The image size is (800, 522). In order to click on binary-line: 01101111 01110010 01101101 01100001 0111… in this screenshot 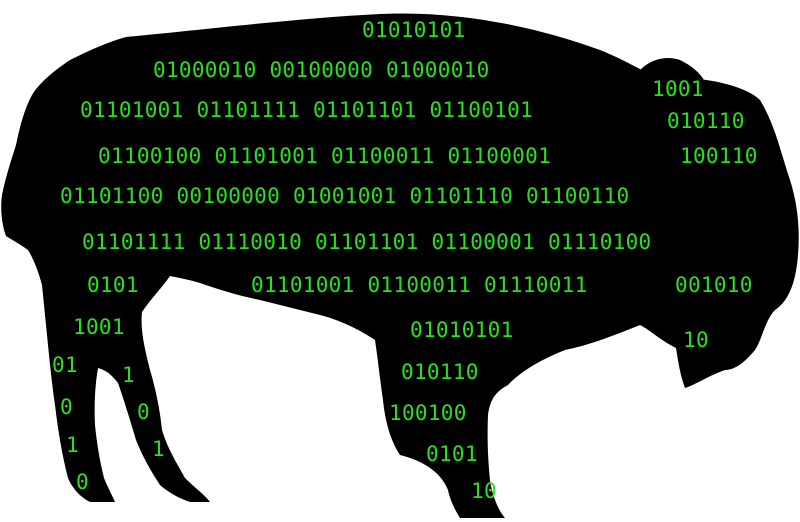, I will do `click(367, 242)`.